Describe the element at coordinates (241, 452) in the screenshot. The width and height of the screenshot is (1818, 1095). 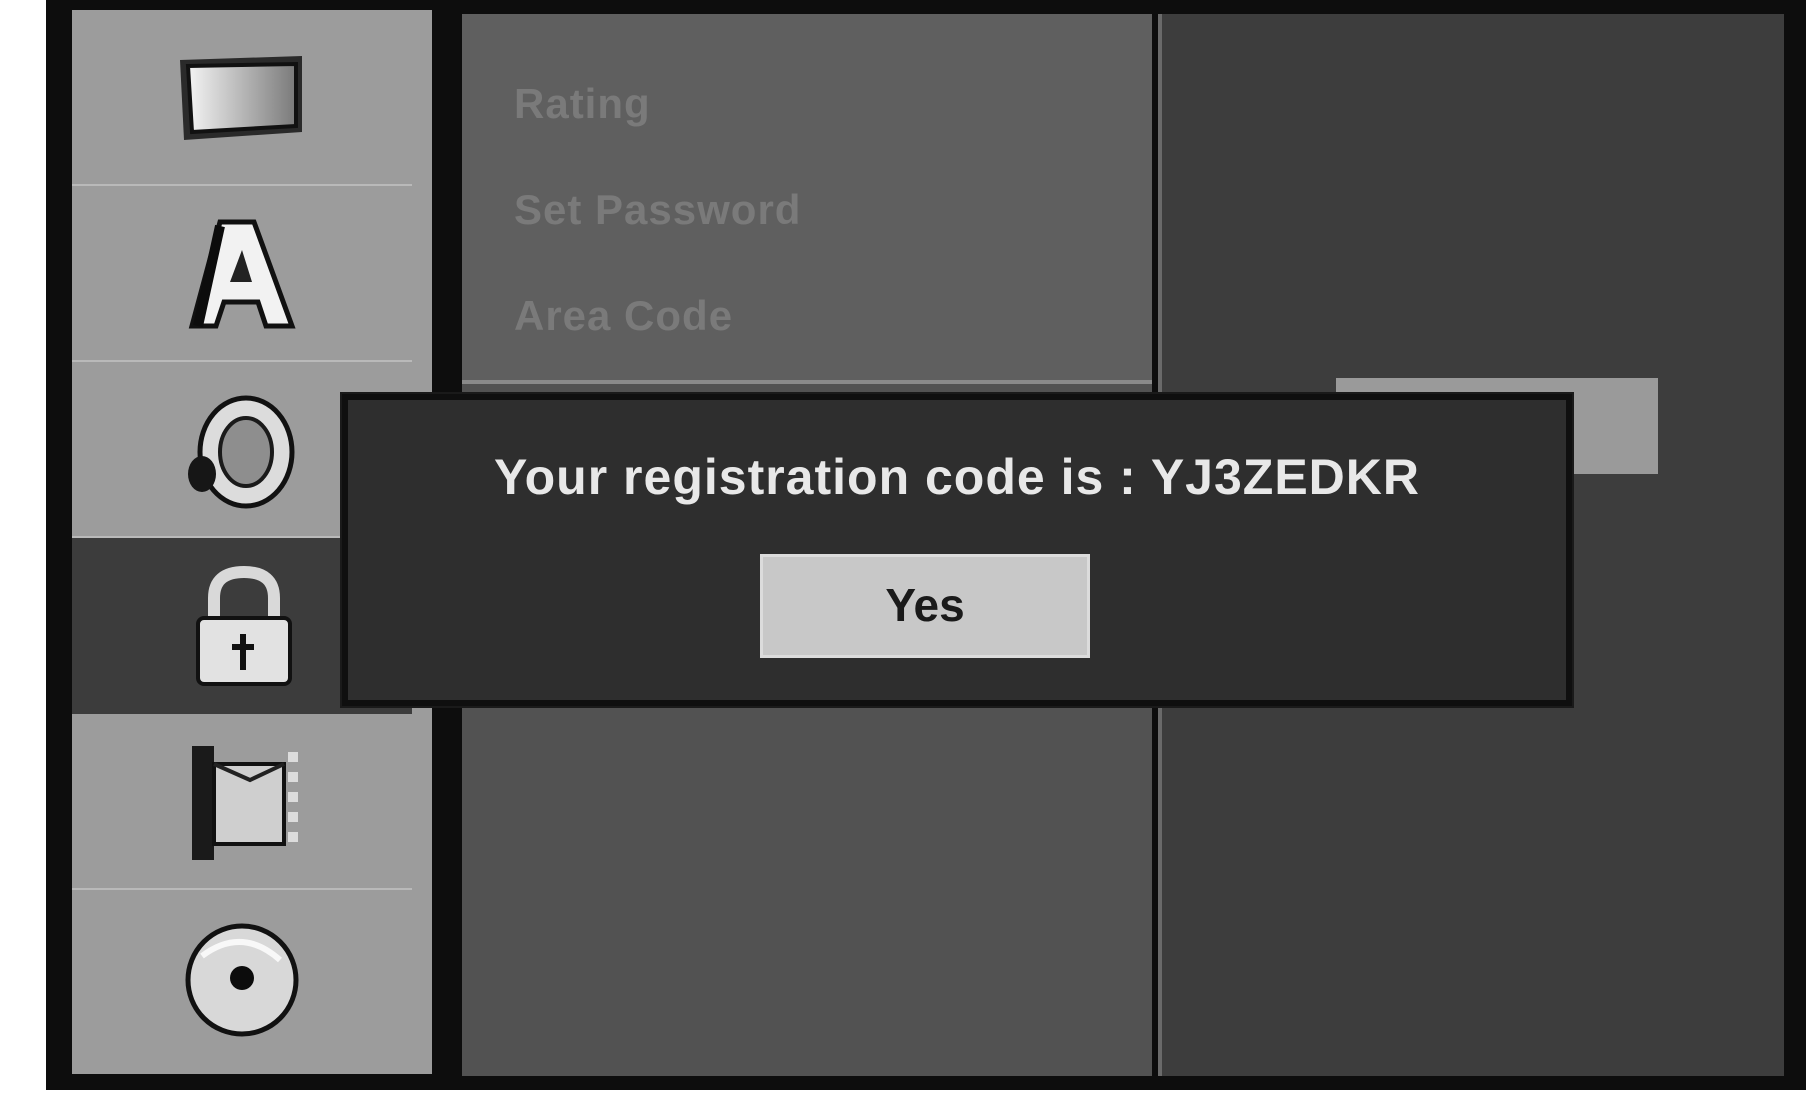
I see `speaker-icon` at that location.